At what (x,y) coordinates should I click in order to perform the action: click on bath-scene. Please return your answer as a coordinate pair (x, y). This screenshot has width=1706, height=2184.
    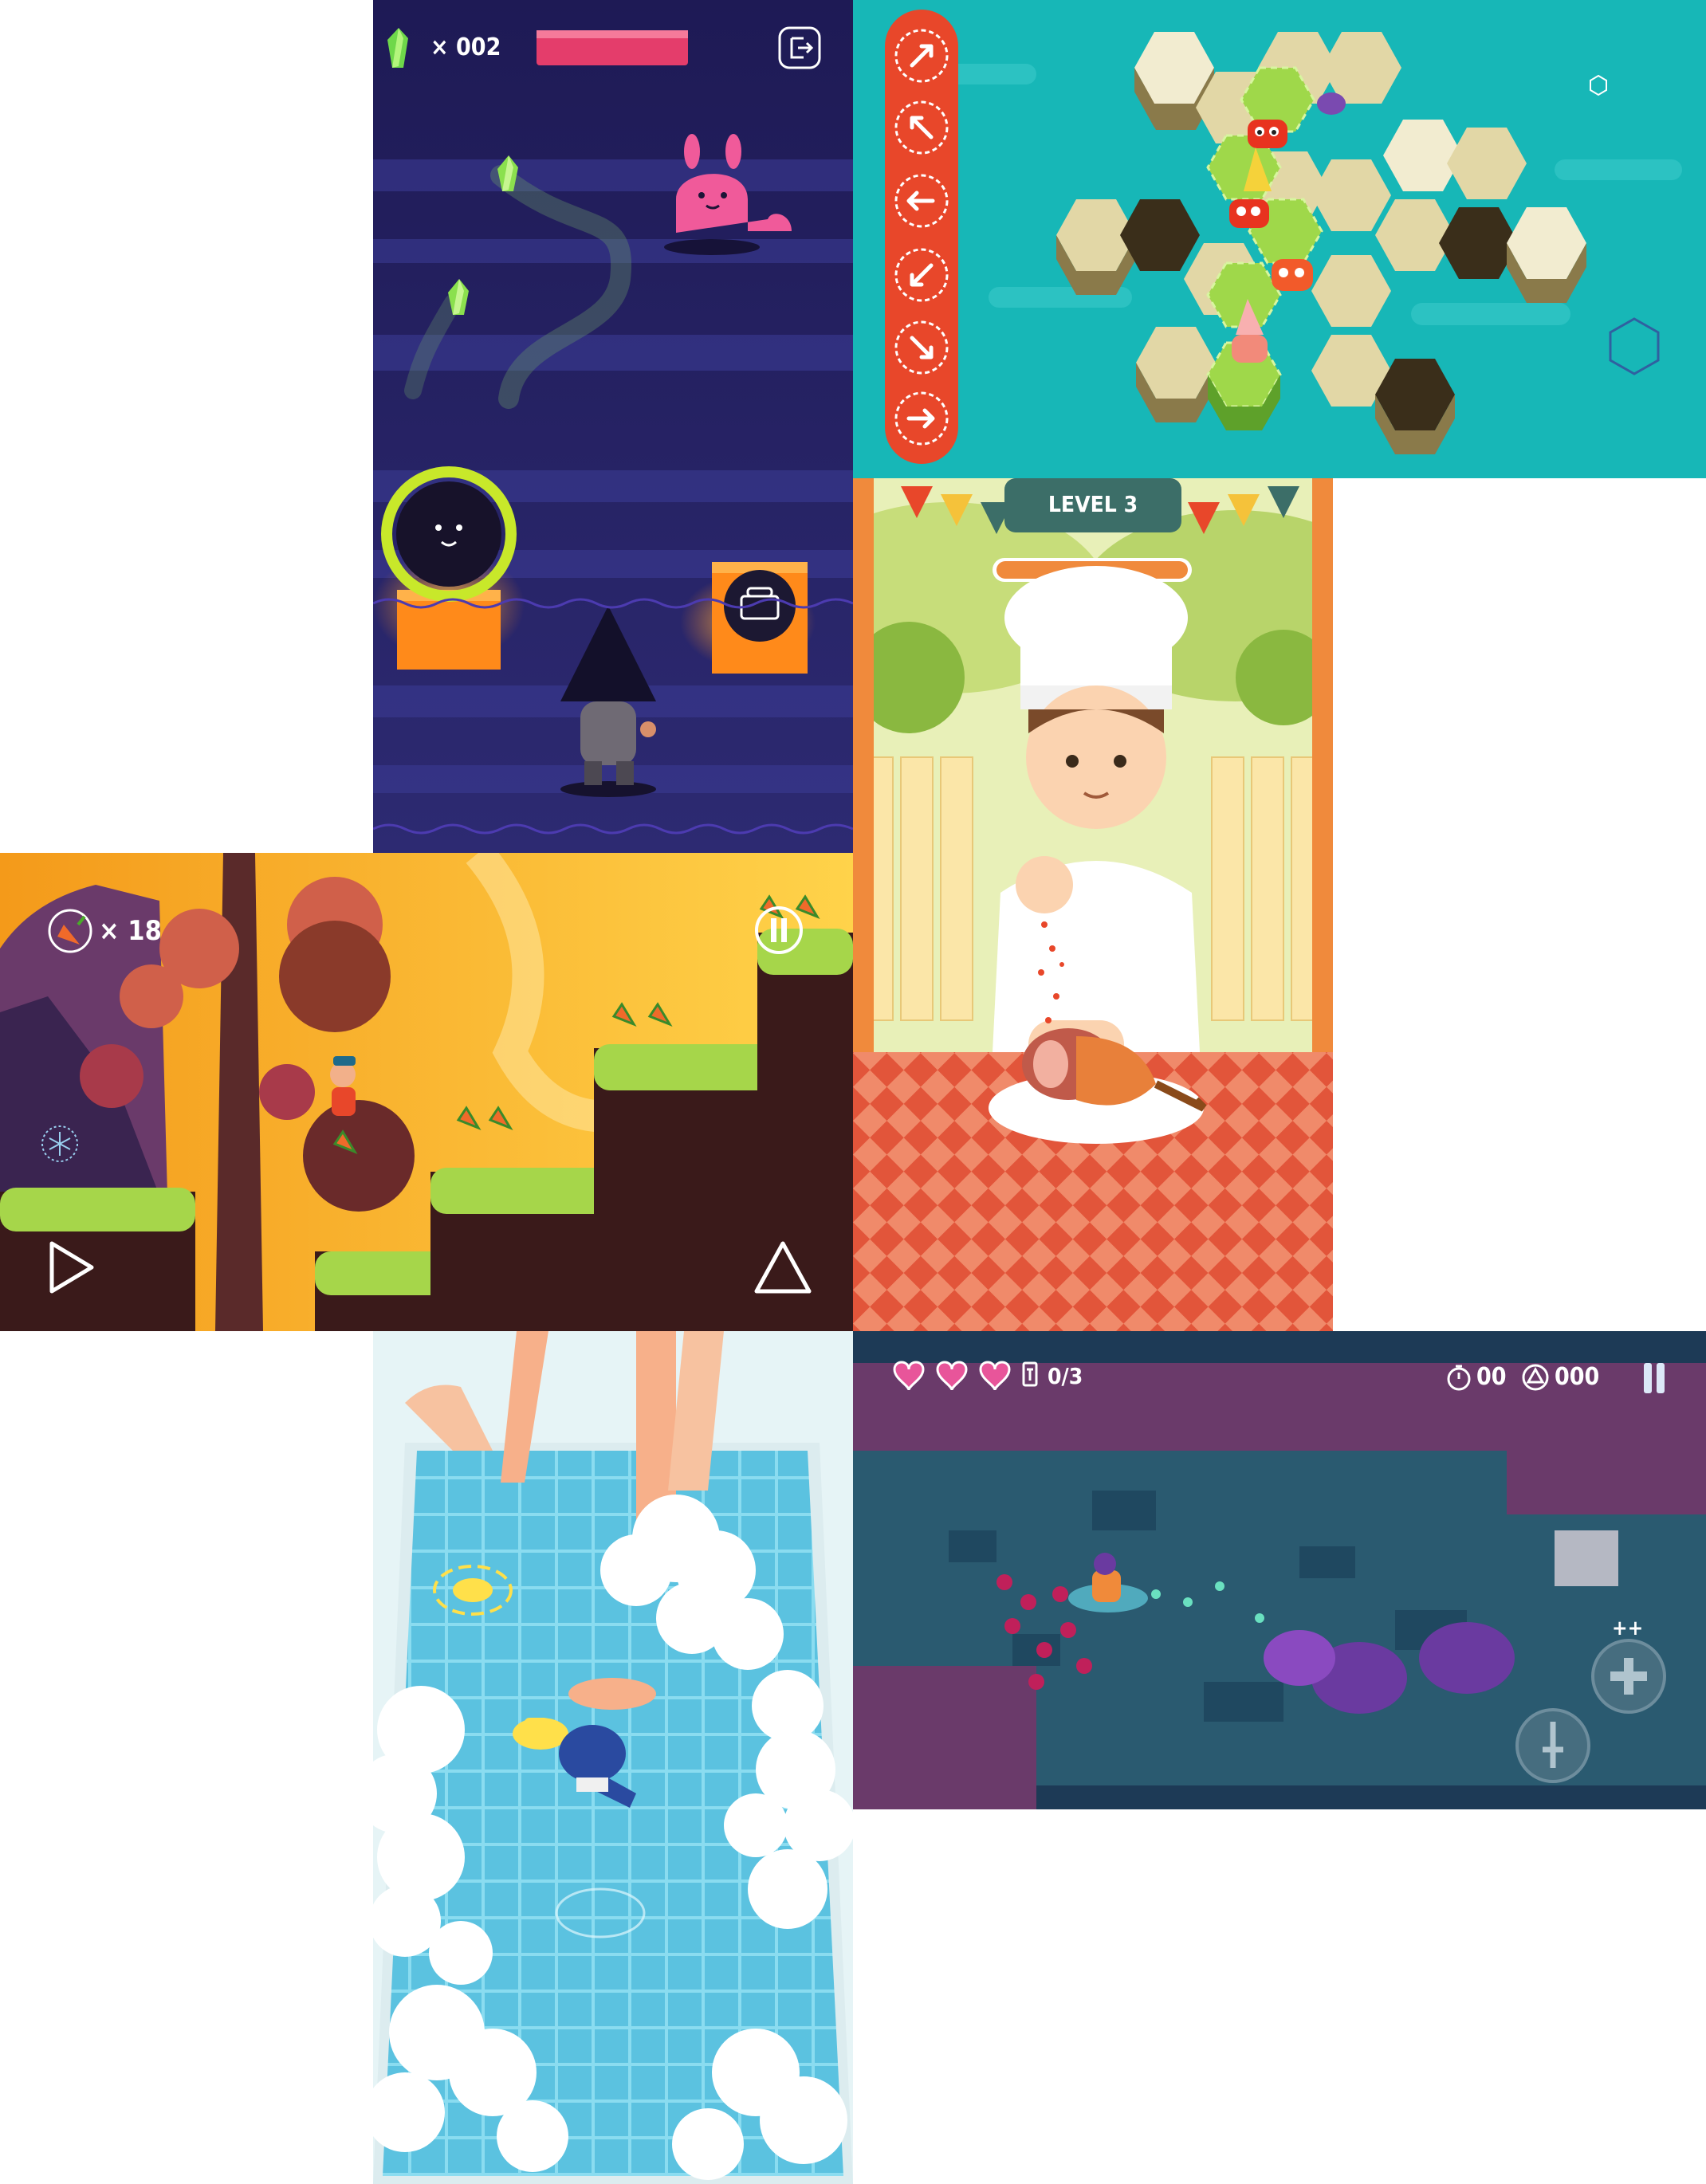
    Looking at the image, I should click on (613, 1757).